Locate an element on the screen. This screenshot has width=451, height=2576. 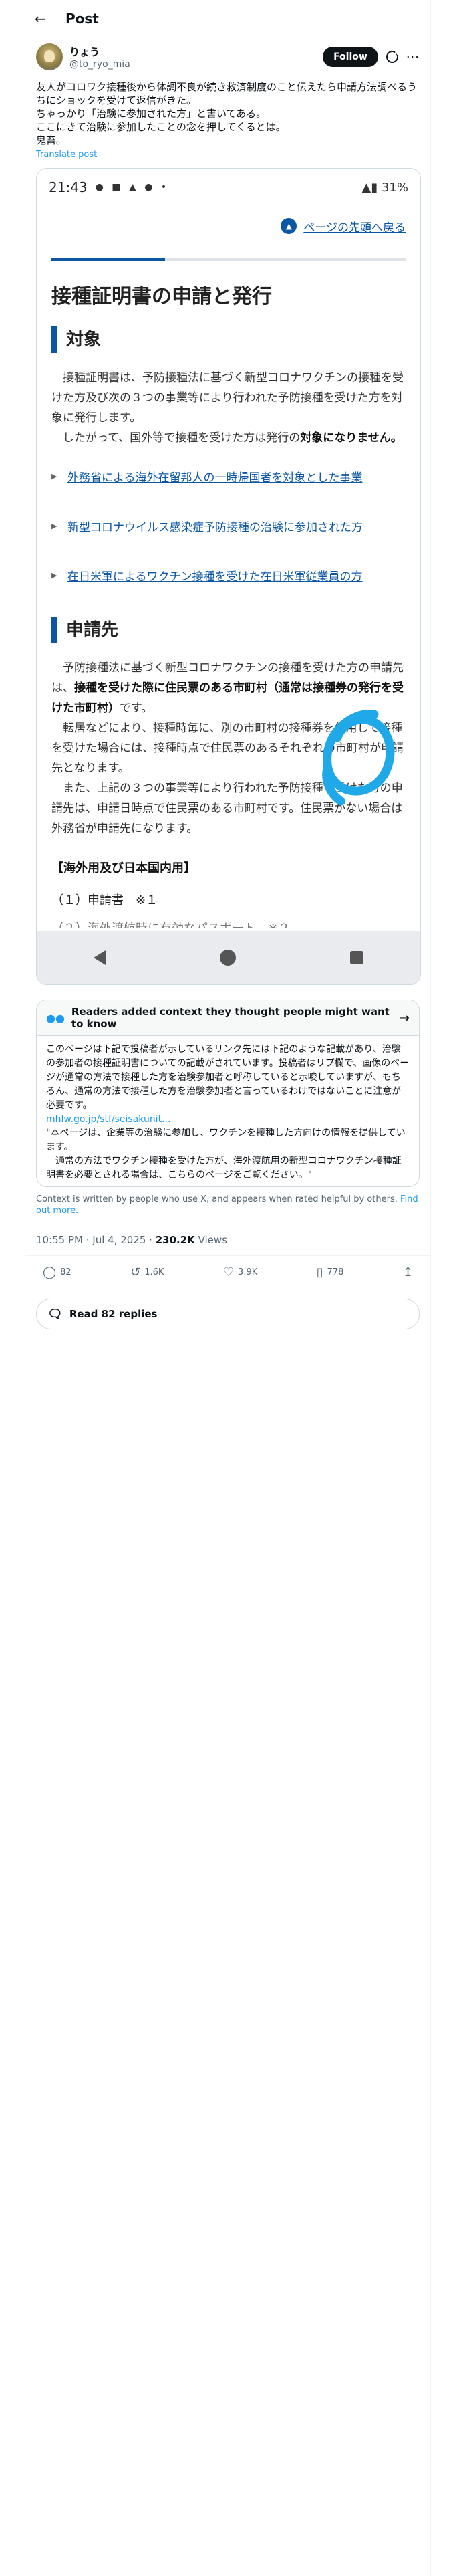
post-meta: 10:55 PM · Jul 4, 2025 · 230.2K Views is located at coordinates (227, 1240).